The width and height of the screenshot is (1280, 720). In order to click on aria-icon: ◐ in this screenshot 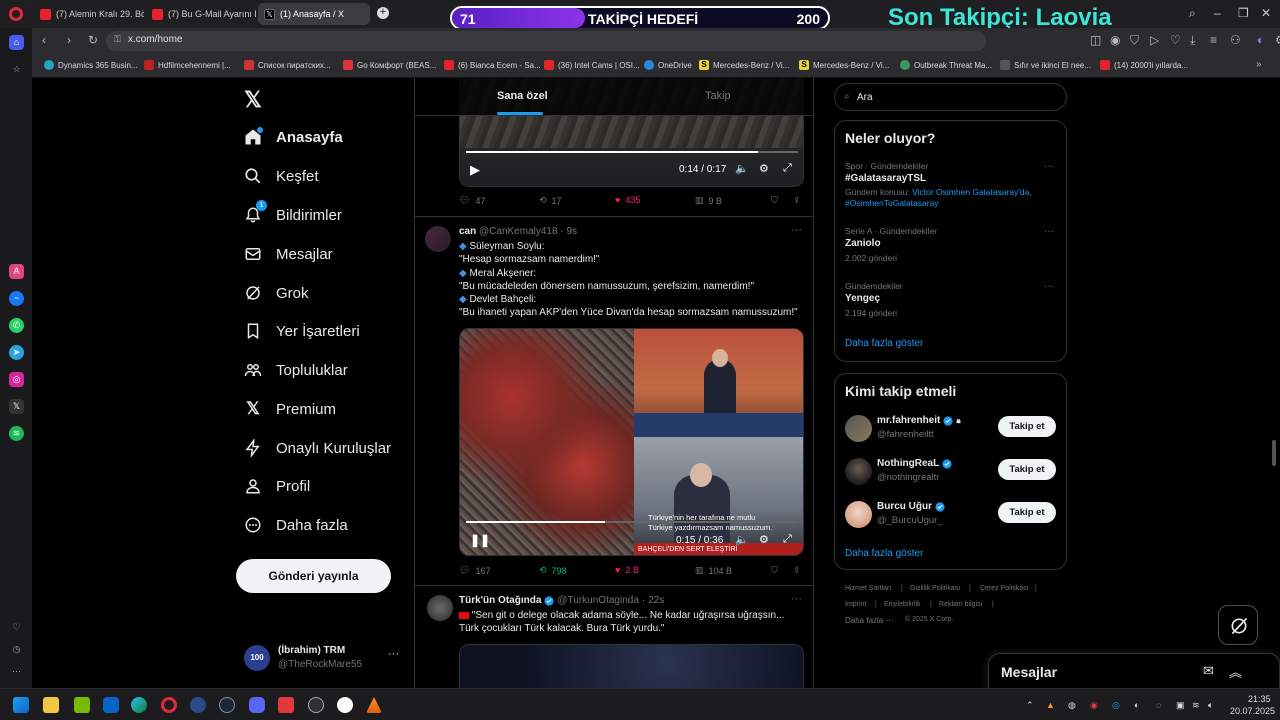, I will do `click(1260, 40)`.